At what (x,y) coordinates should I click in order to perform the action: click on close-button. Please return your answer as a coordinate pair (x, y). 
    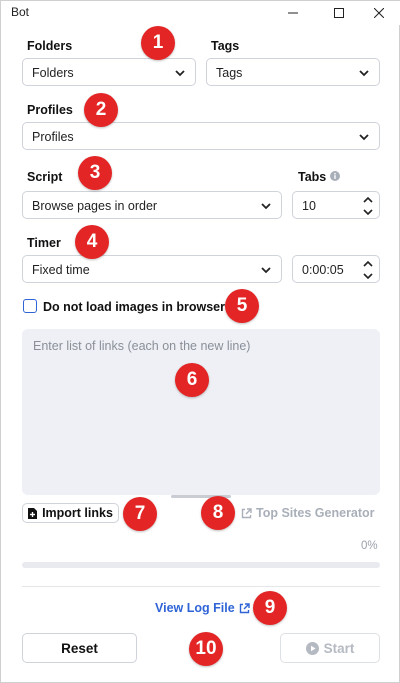
    Looking at the image, I should click on (378, 13).